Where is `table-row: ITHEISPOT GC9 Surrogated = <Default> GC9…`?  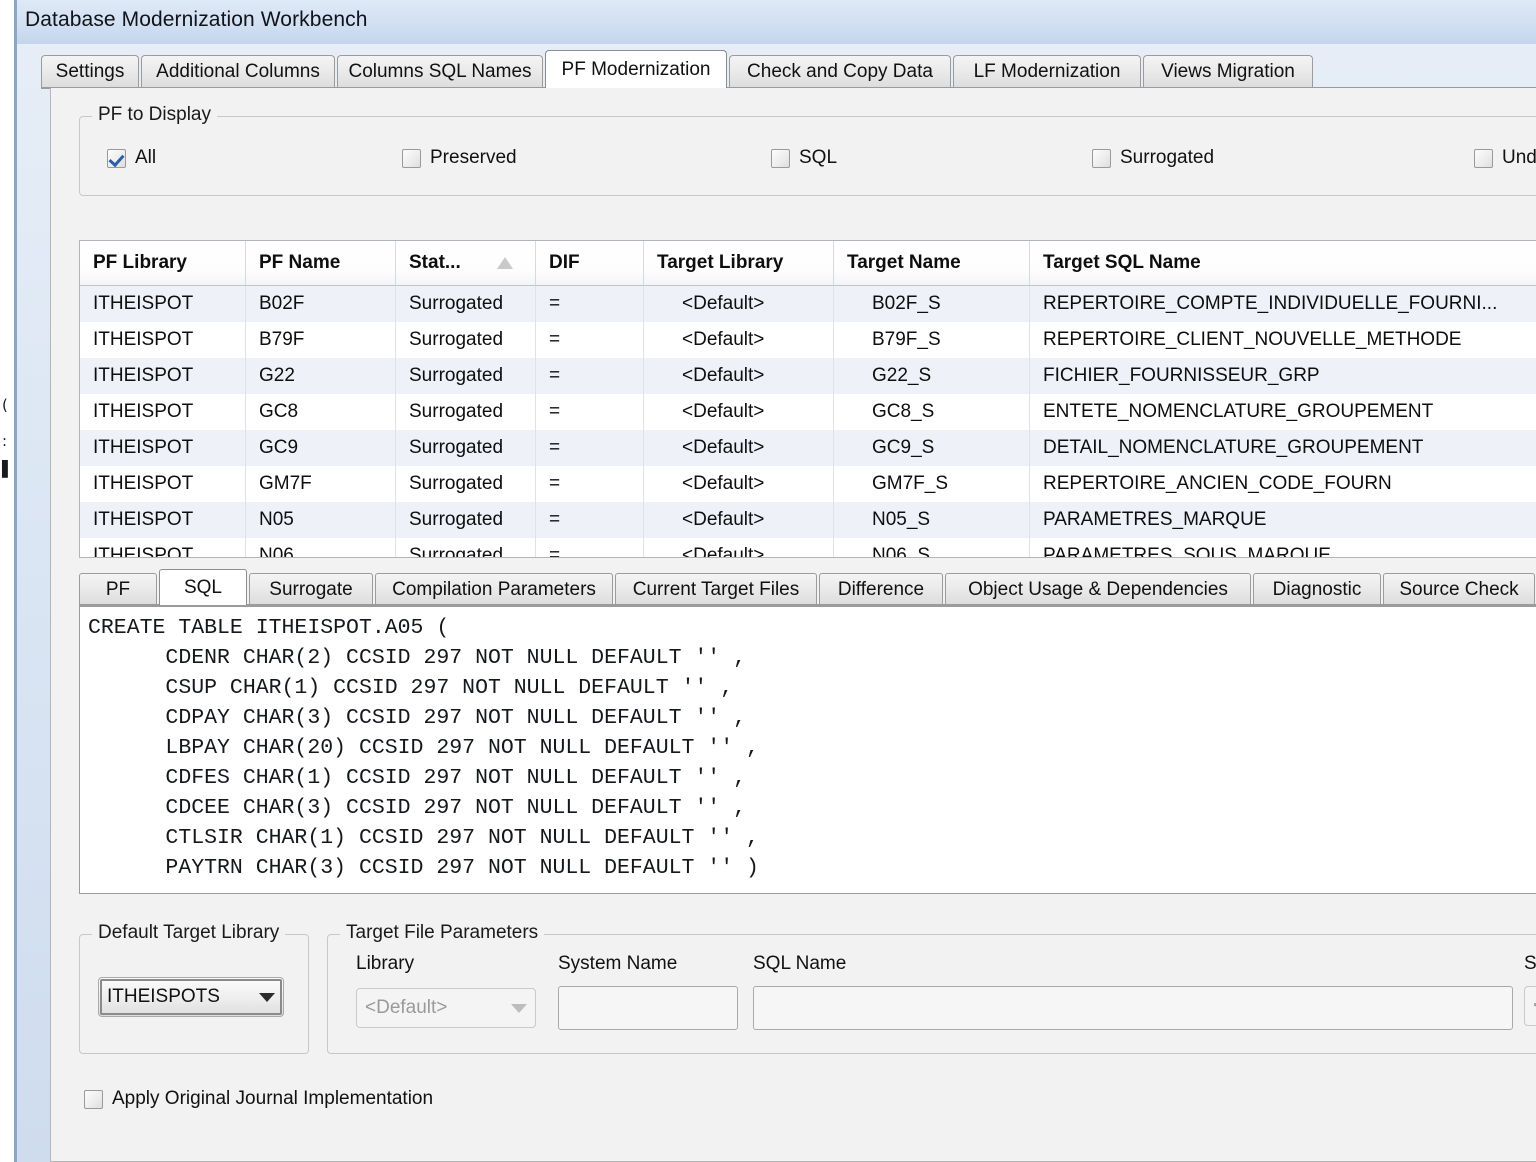
table-row: ITHEISPOT GC9 Surrogated = <Default> GC9… is located at coordinates (808, 448).